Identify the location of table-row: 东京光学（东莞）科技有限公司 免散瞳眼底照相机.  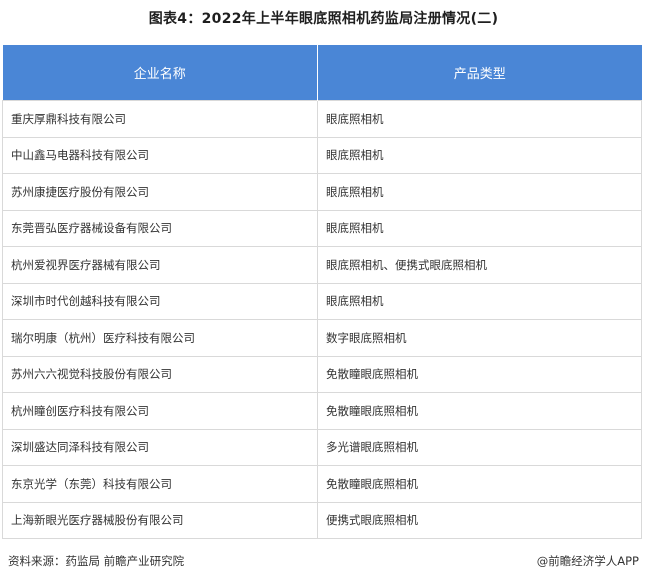
(322, 484).